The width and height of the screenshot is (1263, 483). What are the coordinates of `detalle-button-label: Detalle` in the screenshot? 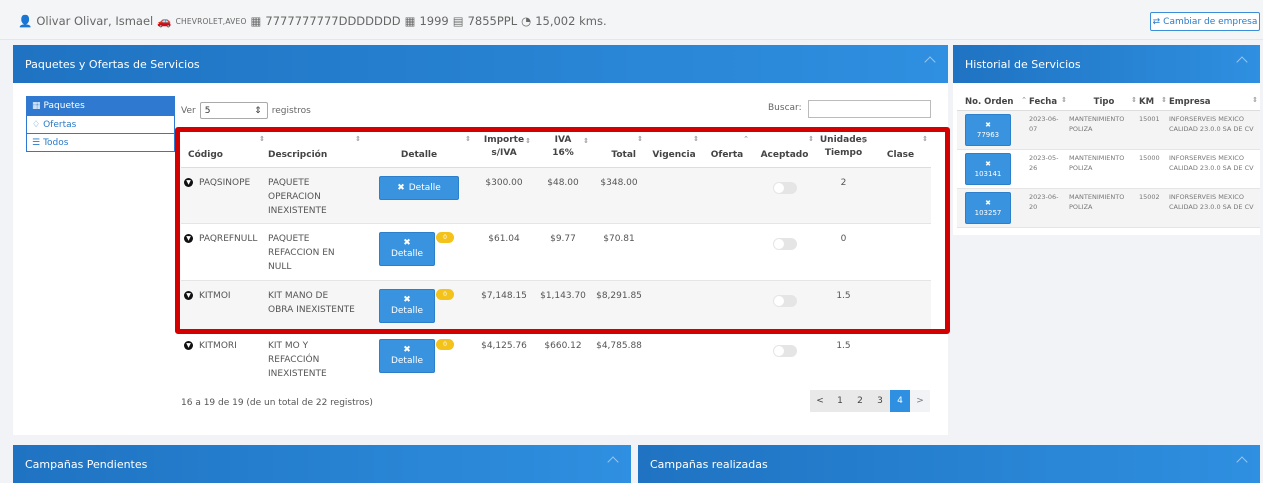 It's located at (424, 187).